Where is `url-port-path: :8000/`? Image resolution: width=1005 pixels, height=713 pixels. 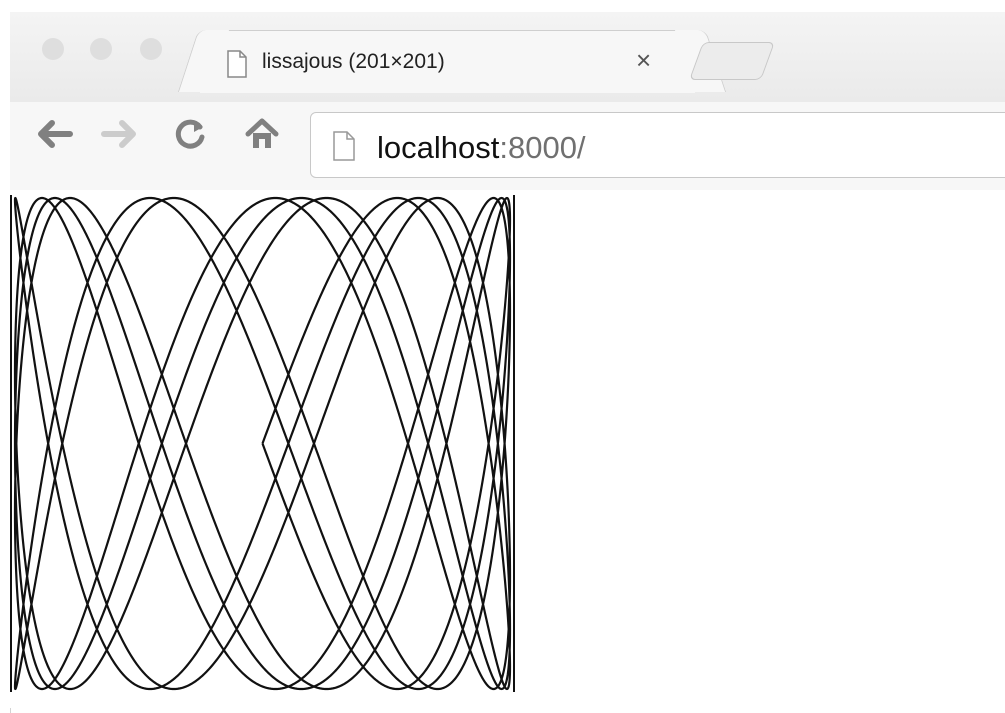
url-port-path: :8000/ is located at coordinates (542, 147).